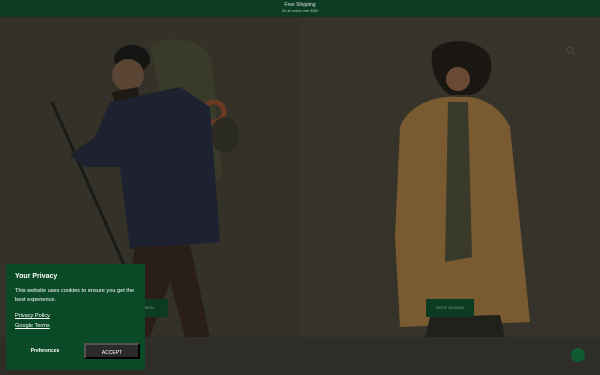 The width and height of the screenshot is (600, 375). I want to click on cookie-title: Your Privacy, so click(36, 276).